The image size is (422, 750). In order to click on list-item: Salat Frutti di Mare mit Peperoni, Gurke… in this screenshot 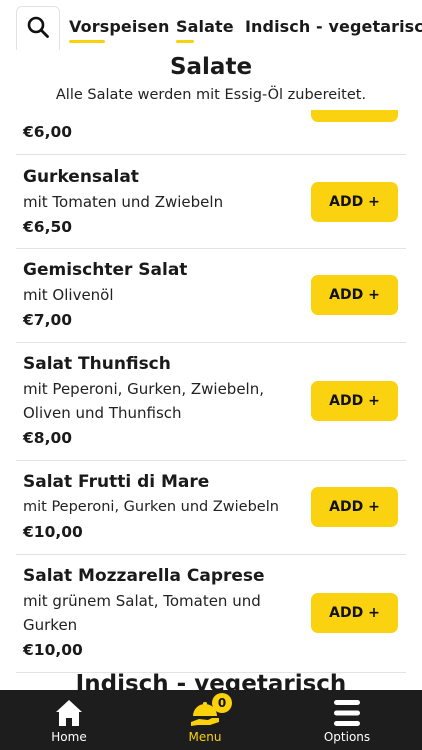, I will do `click(211, 508)`.